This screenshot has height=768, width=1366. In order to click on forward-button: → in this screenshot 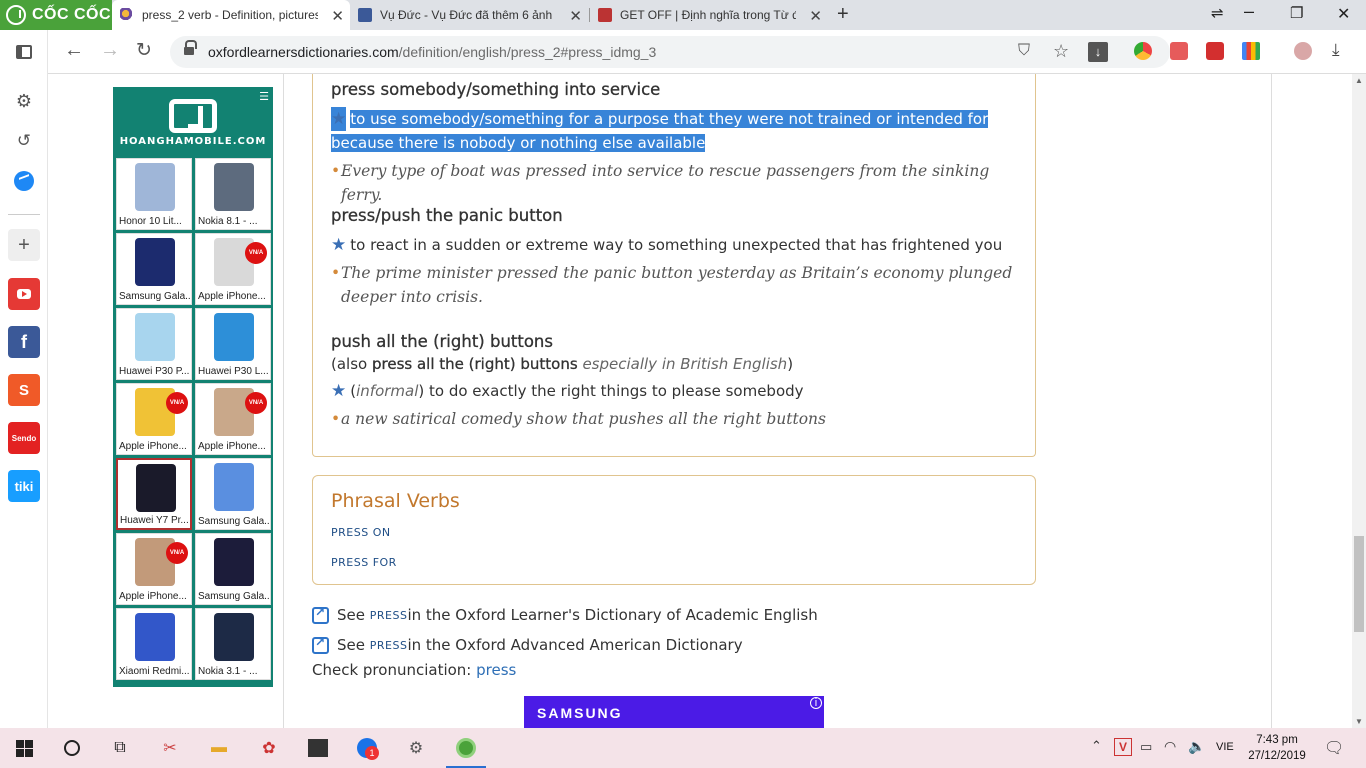, I will do `click(110, 50)`.